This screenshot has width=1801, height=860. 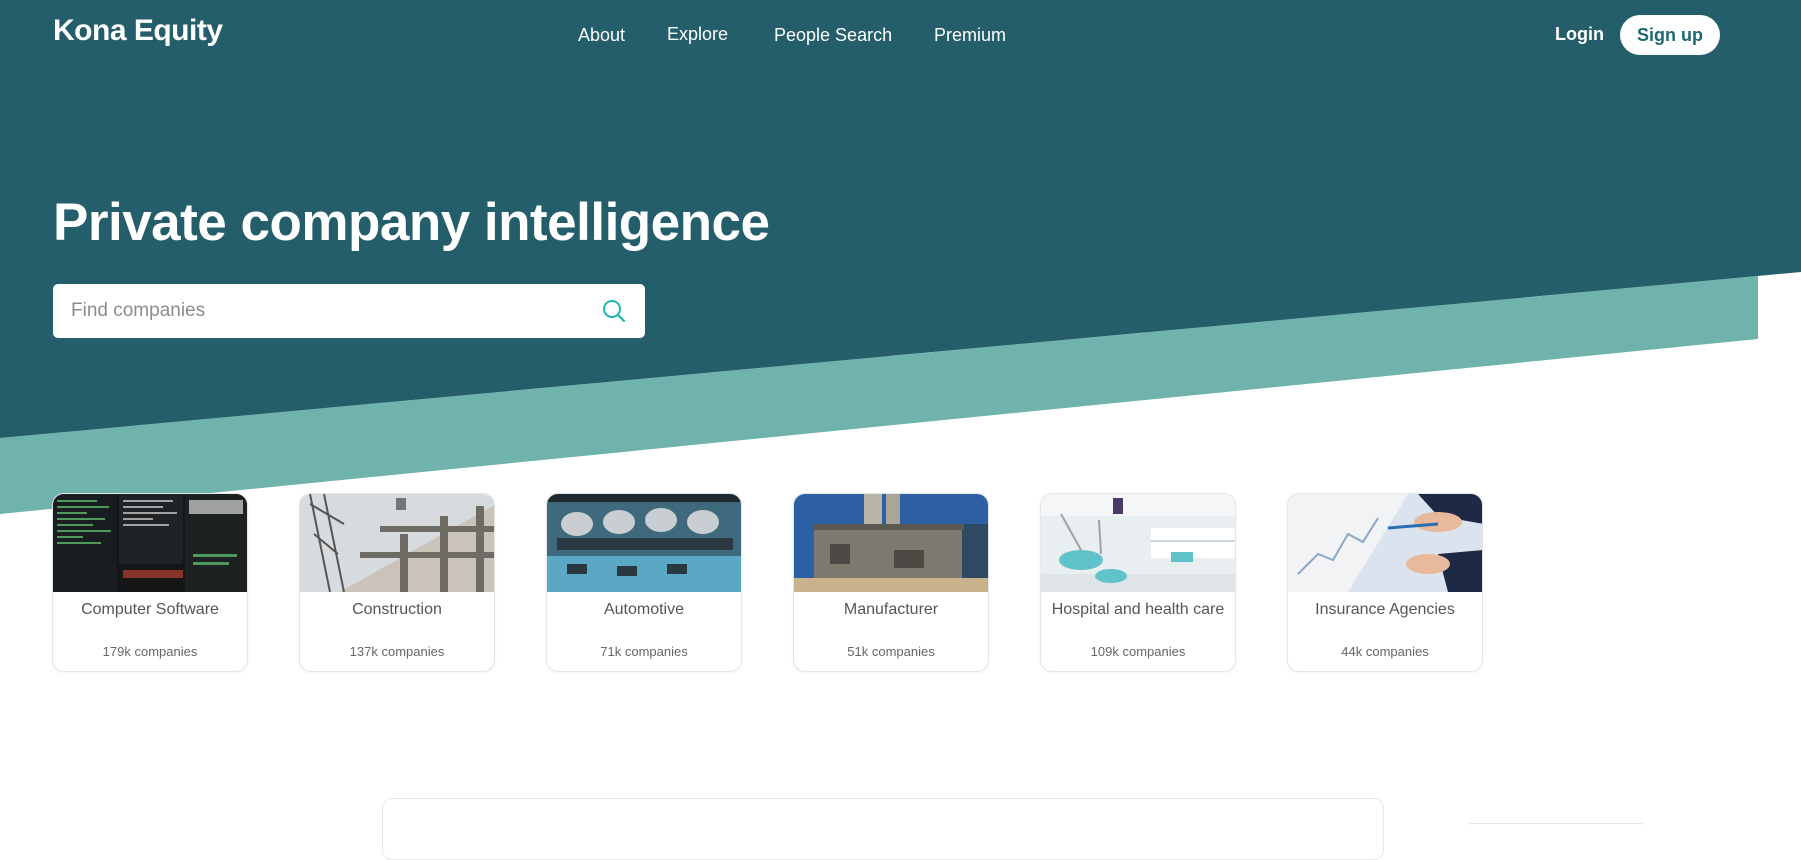 What do you see at coordinates (1138, 543) in the screenshot?
I see `hospital-health-care-image` at bounding box center [1138, 543].